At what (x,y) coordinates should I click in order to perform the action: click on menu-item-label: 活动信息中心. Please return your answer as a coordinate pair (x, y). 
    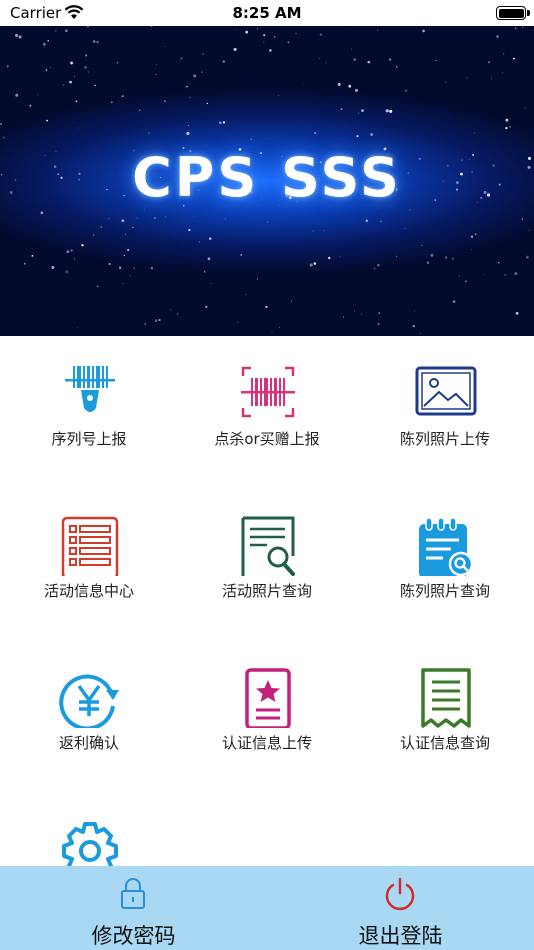
    Looking at the image, I should click on (88, 591).